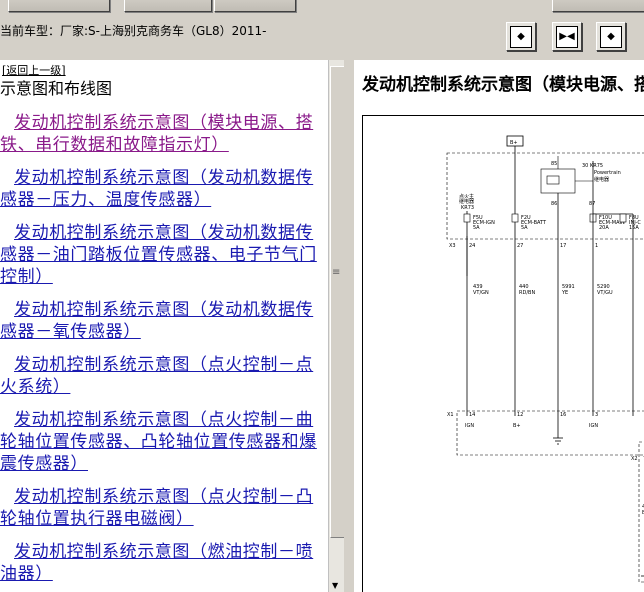  Describe the element at coordinates (607, 173) in the screenshot. I see `relay-name: Powertrain` at that location.